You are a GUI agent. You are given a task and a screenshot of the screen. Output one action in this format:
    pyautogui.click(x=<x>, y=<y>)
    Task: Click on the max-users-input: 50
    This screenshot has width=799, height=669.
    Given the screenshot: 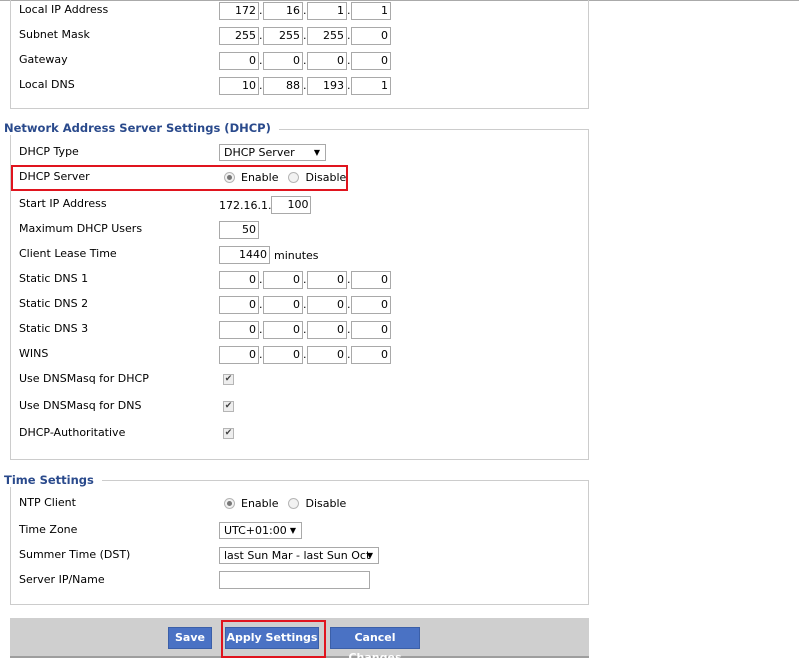 What is the action you would take?
    pyautogui.click(x=239, y=230)
    